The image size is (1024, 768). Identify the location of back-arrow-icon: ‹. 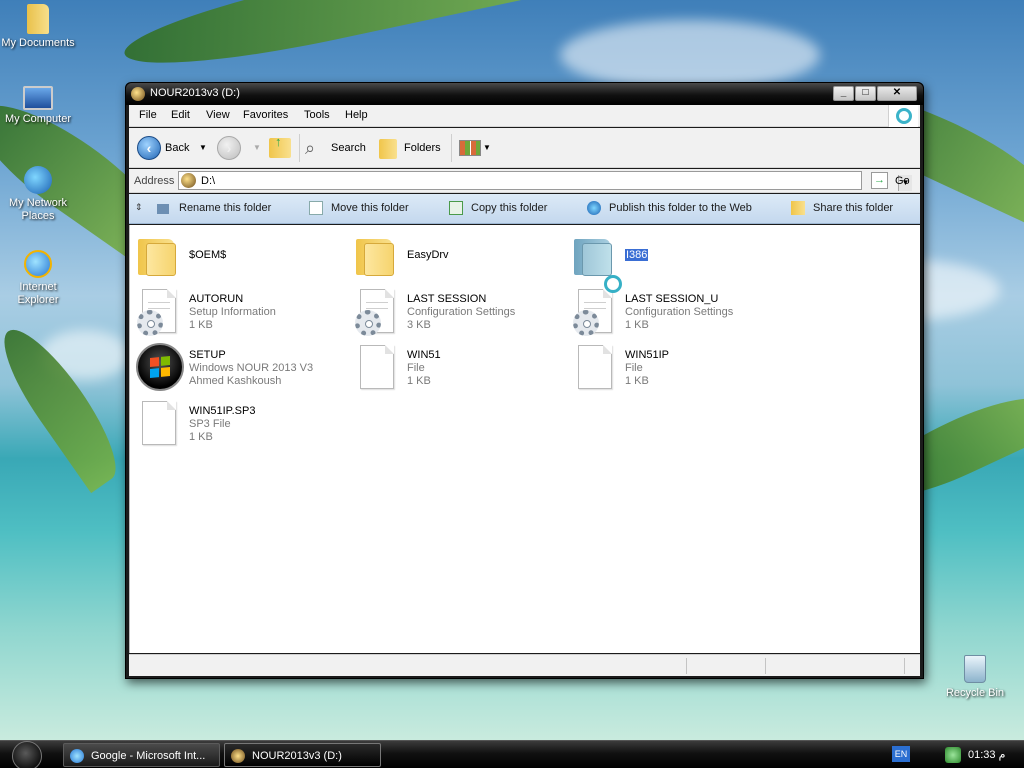
(149, 148).